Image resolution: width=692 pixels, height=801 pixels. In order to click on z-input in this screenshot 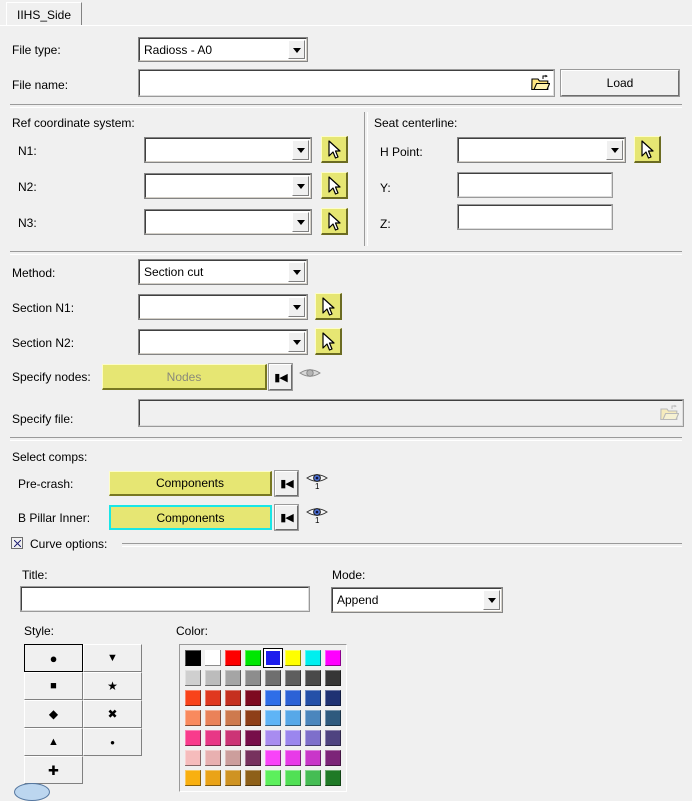, I will do `click(535, 217)`.